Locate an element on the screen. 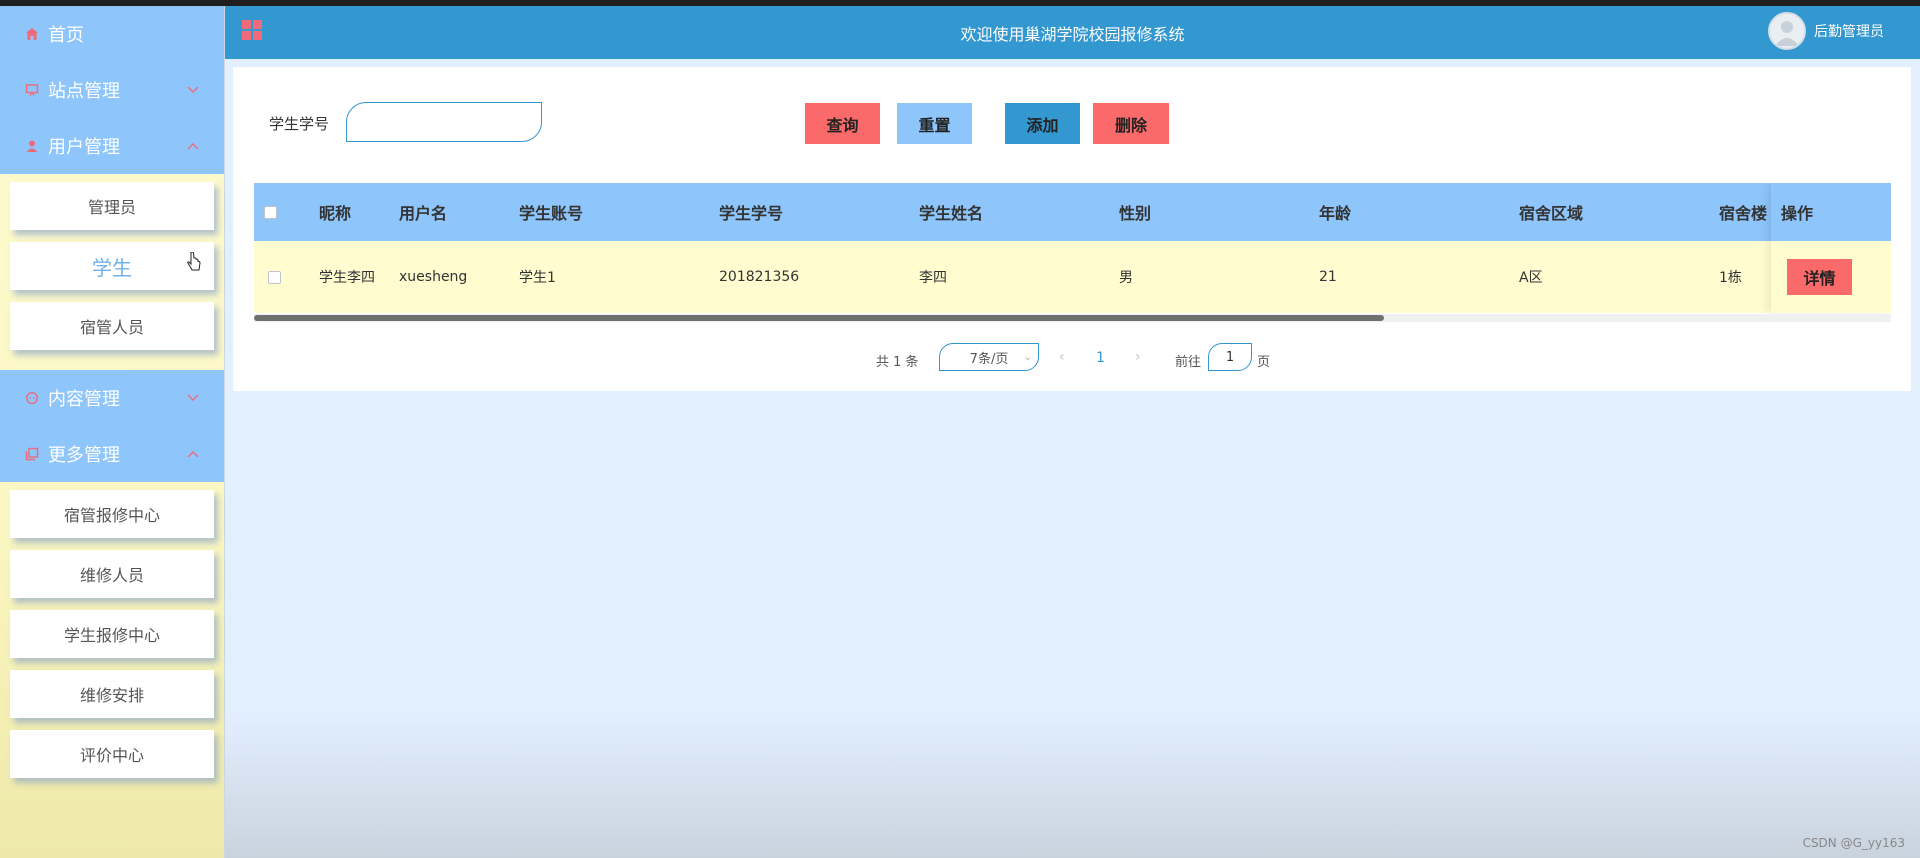 This screenshot has width=1920, height=858. next-page-icon: › is located at coordinates (1138, 357).